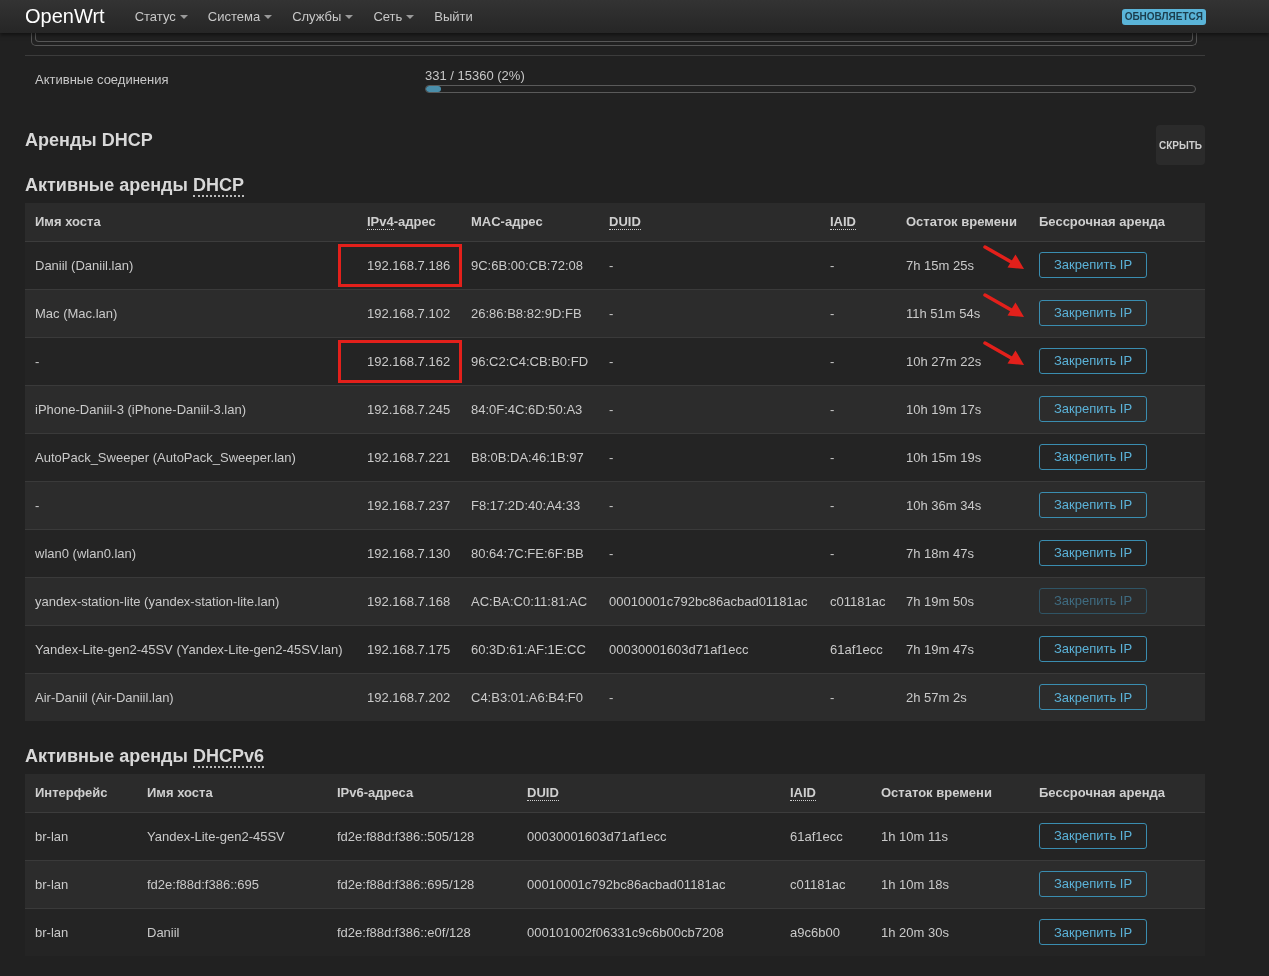 The width and height of the screenshot is (1269, 976). I want to click on connections-value: 331 / 15360 (2%), so click(475, 75).